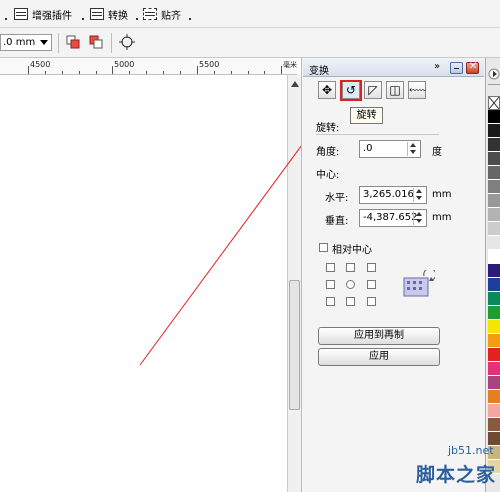  I want to click on relative-center-label: 相对中心, so click(352, 250).